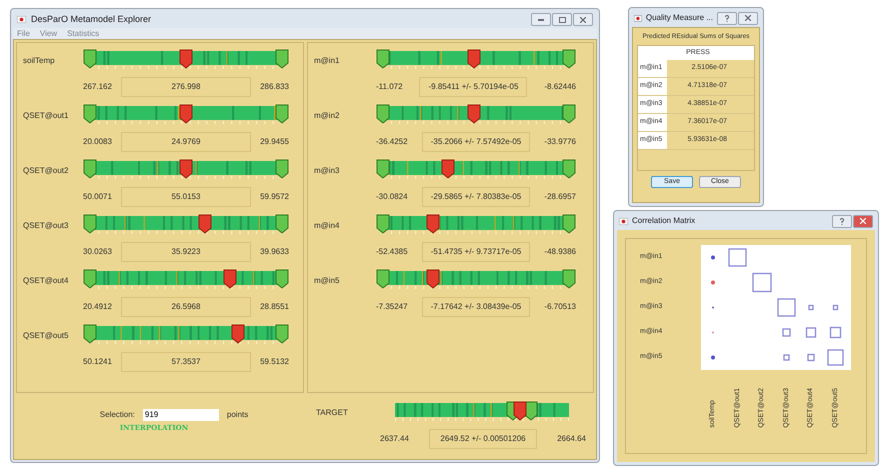 This screenshot has width=880, height=467. I want to click on target-label: TARGET, so click(332, 413).